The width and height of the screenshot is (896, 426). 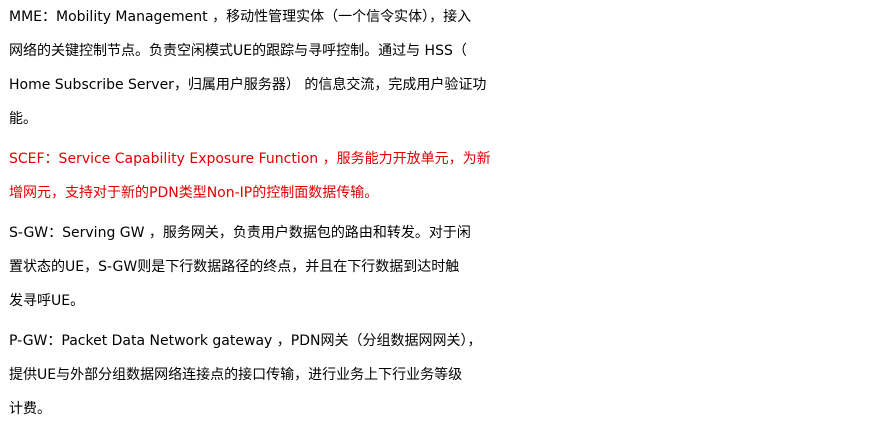 I want to click on paragraph-line: 发寻呼UE。, so click(x=47, y=301).